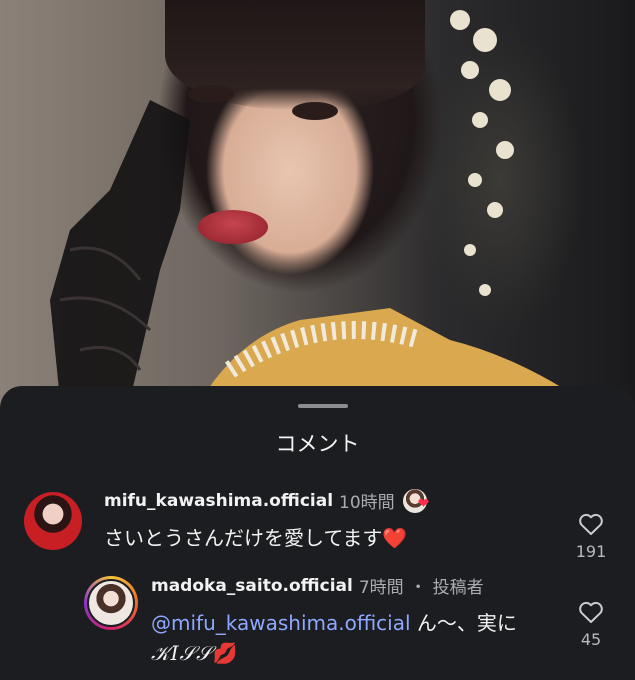 This screenshot has width=635, height=680. Describe the element at coordinates (463, 623) in the screenshot. I see `comment-text-body: ん〜、実に` at that location.